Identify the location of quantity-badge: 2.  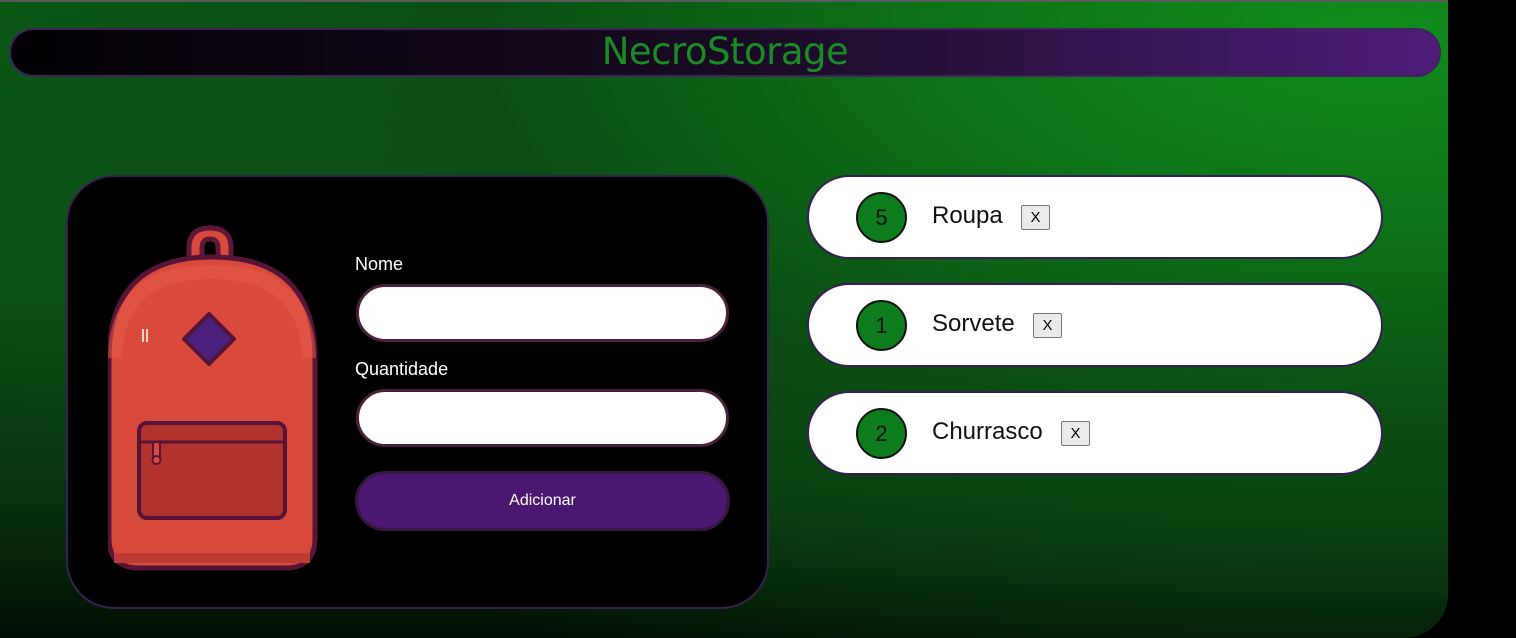
(881, 433).